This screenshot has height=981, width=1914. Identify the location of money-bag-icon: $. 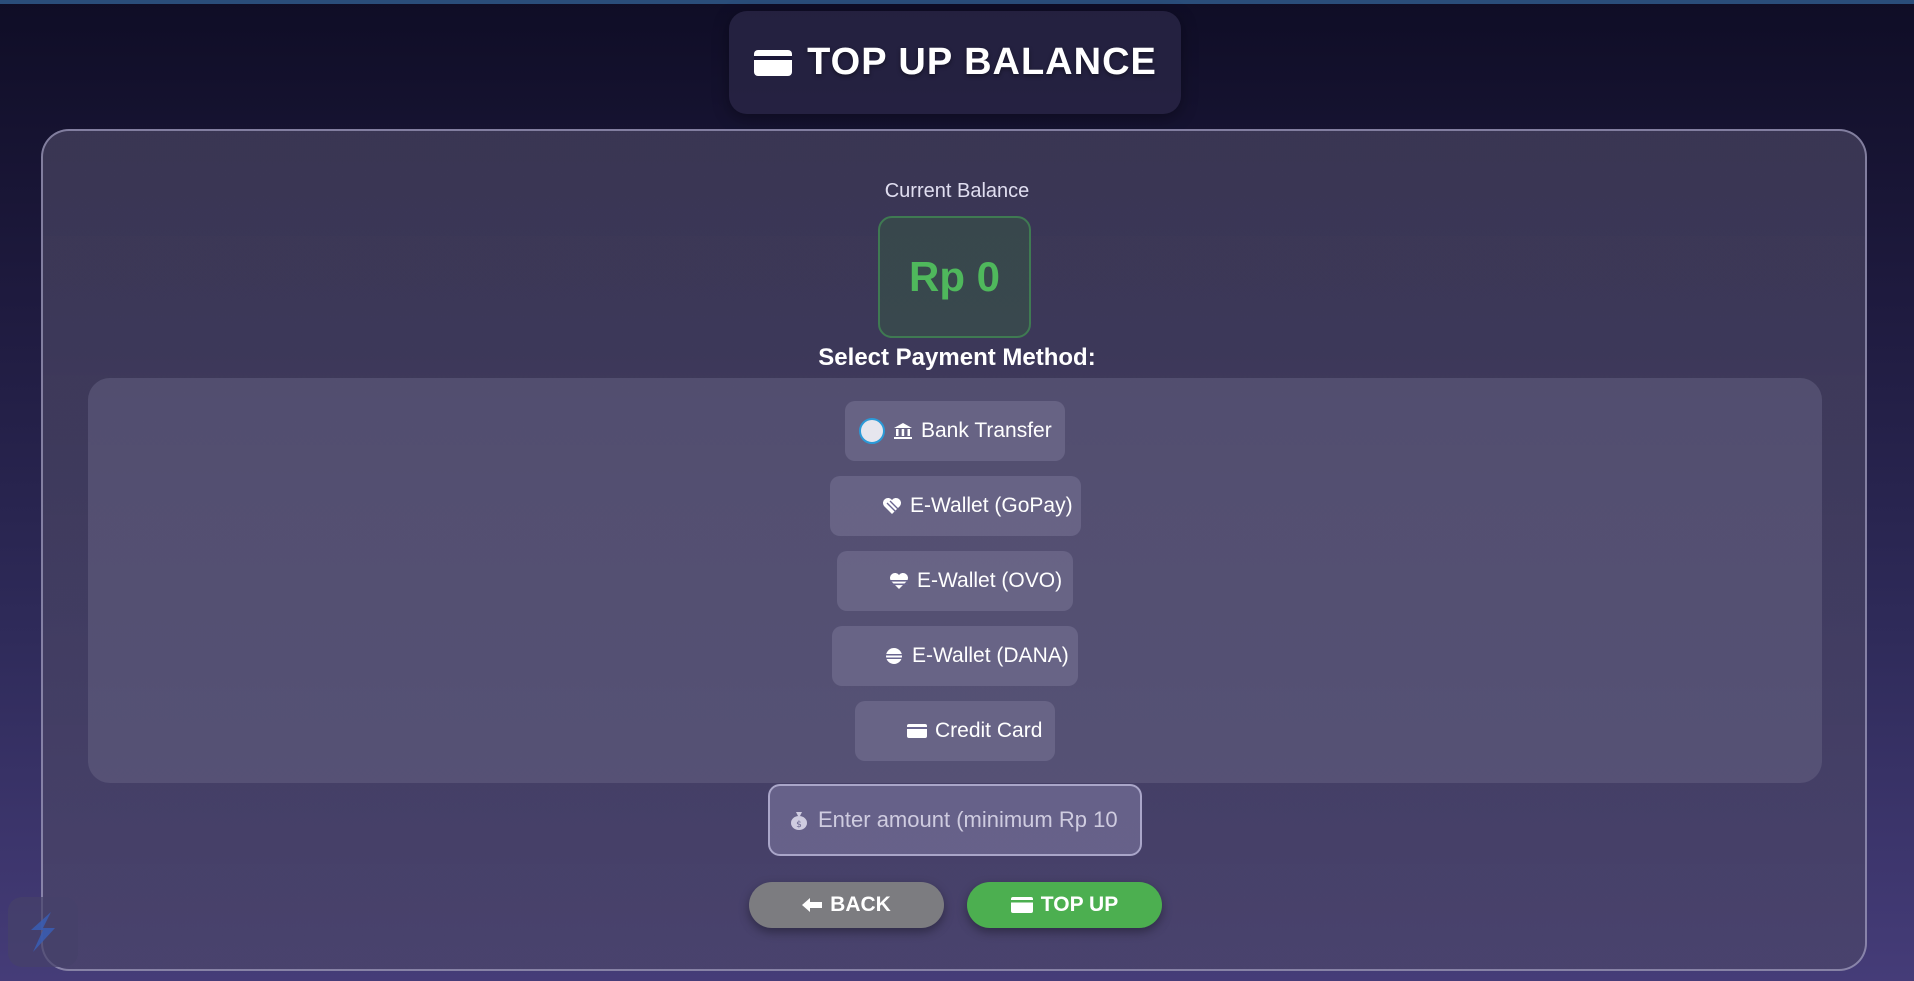
(799, 821).